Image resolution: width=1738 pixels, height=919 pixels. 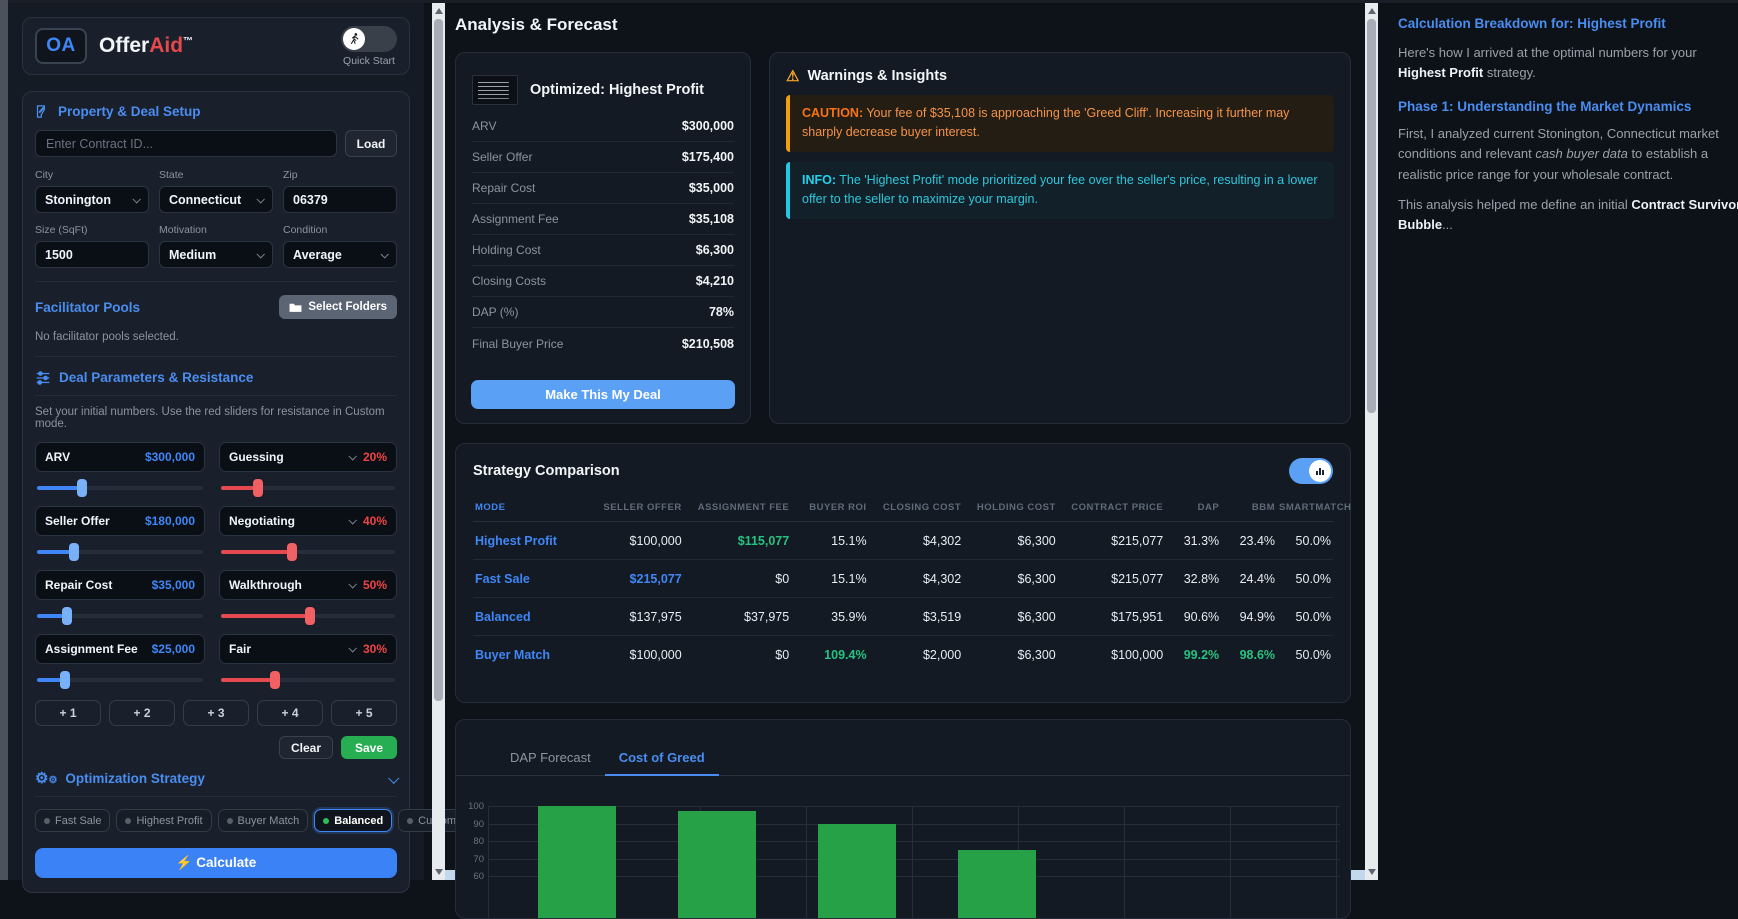 I want to click on increment-button-3: + 3, so click(x=216, y=713).